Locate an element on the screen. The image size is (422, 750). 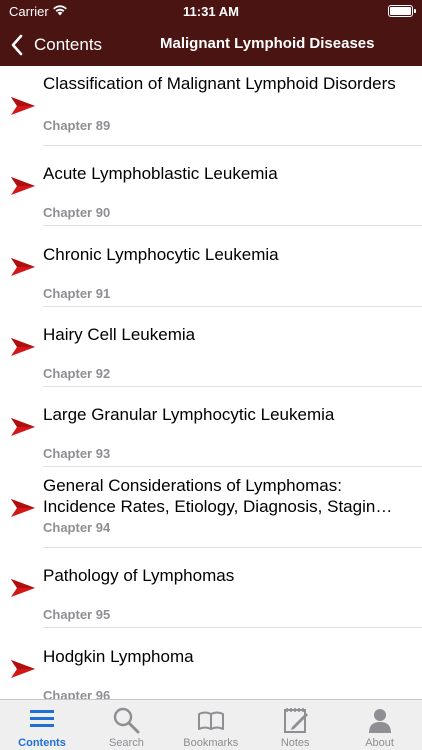
chapter-row: Hodgkin Lymphoma Chapter 96 is located at coordinates (211, 664).